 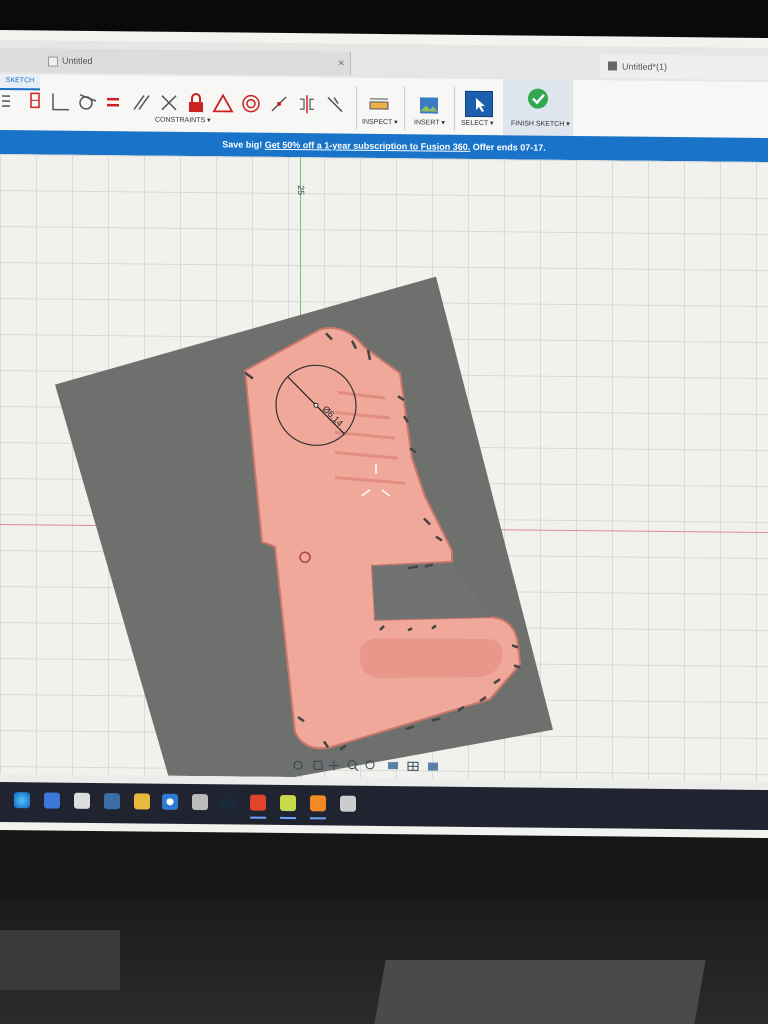 I want to click on tool-icon, so click(x=200, y=802).